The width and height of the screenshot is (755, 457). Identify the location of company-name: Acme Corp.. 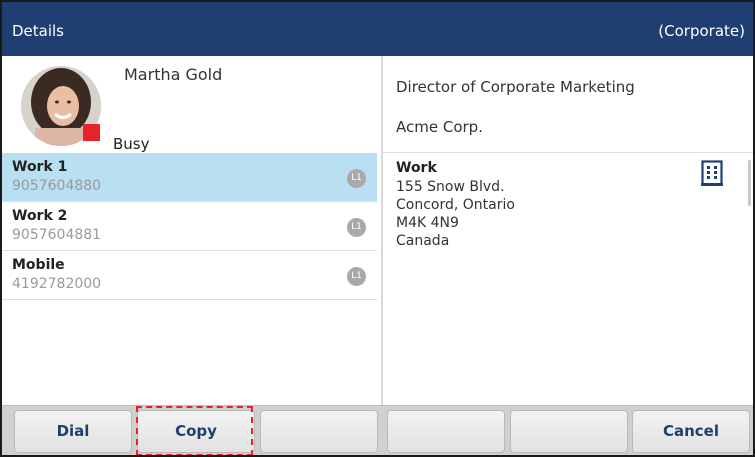
(439, 127).